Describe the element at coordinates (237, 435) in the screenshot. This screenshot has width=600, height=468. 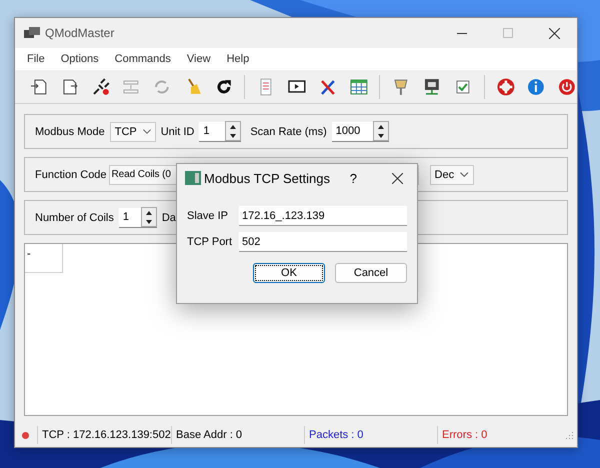
I see `base-address: Base Addr : 0` at that location.